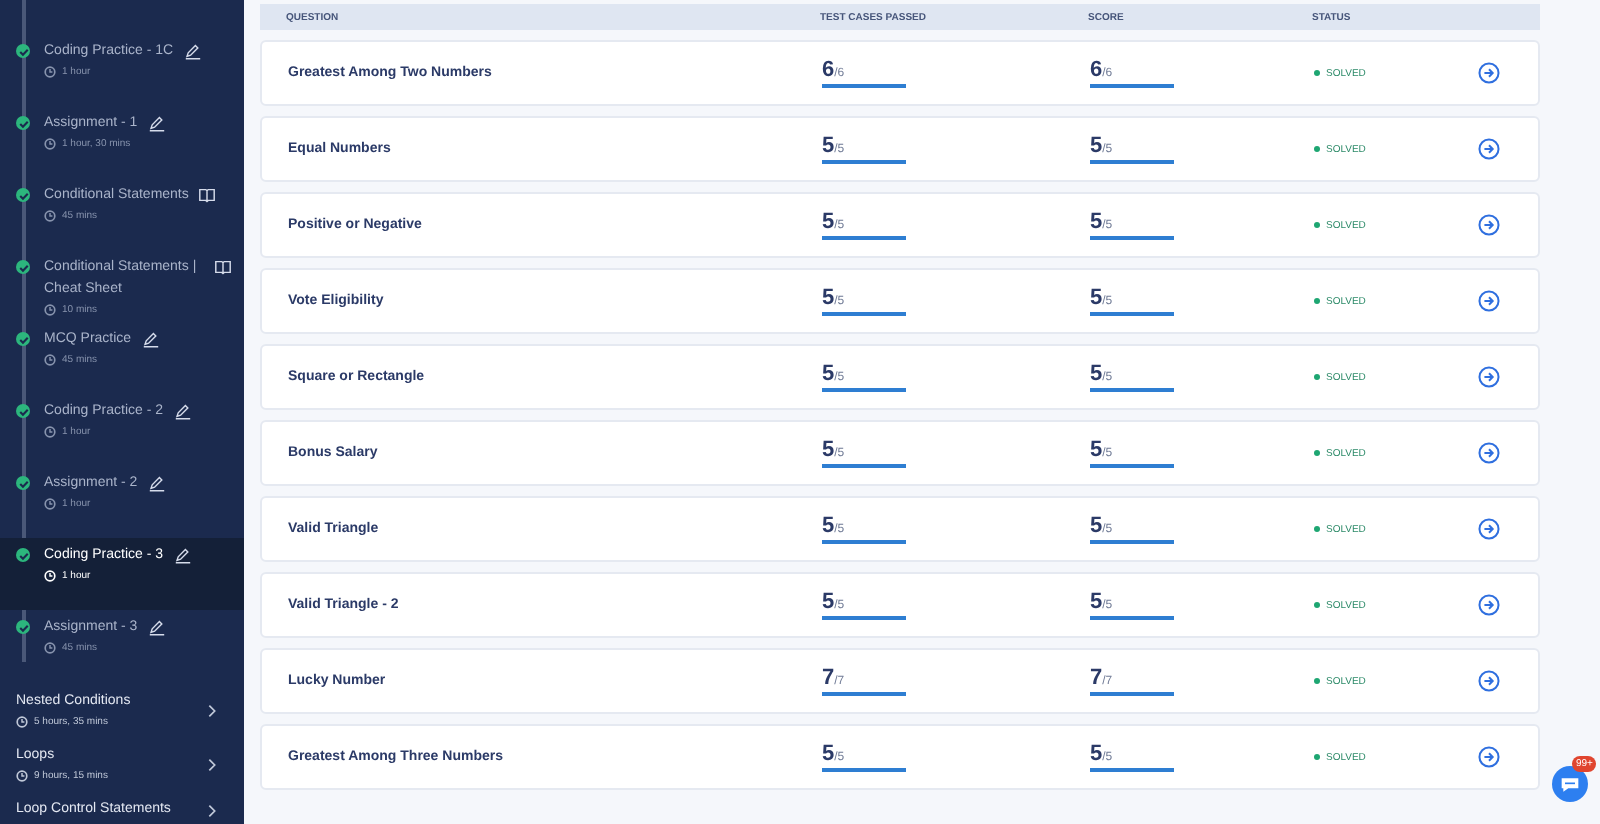 This screenshot has height=824, width=1600. Describe the element at coordinates (828, 678) in the screenshot. I see `tests-passed-value: 7` at that location.